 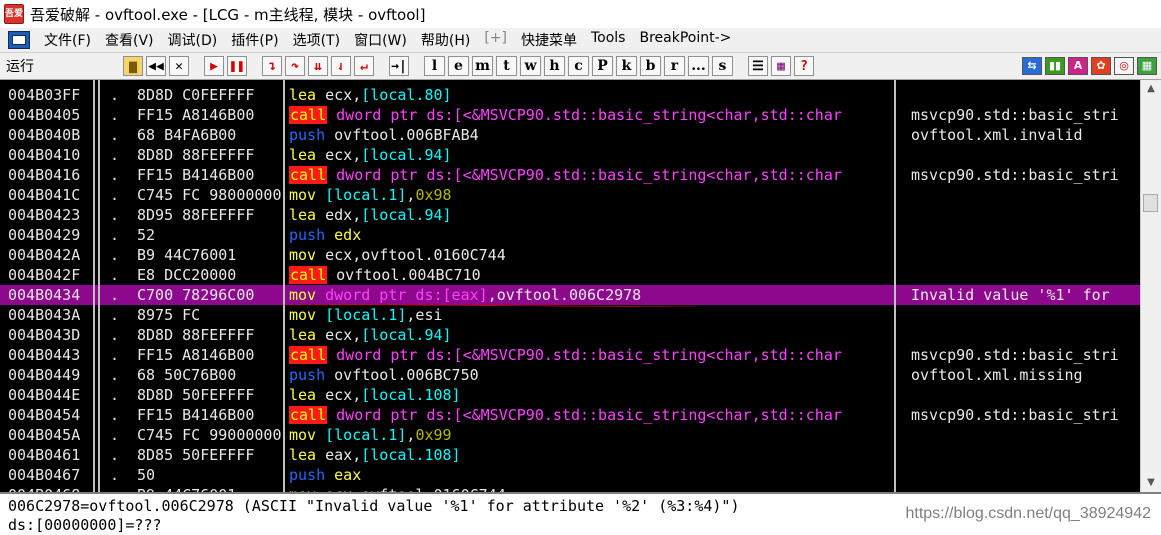 I want to click on disasm-row: 004B0467. 50 push eax, so click(x=570, y=475).